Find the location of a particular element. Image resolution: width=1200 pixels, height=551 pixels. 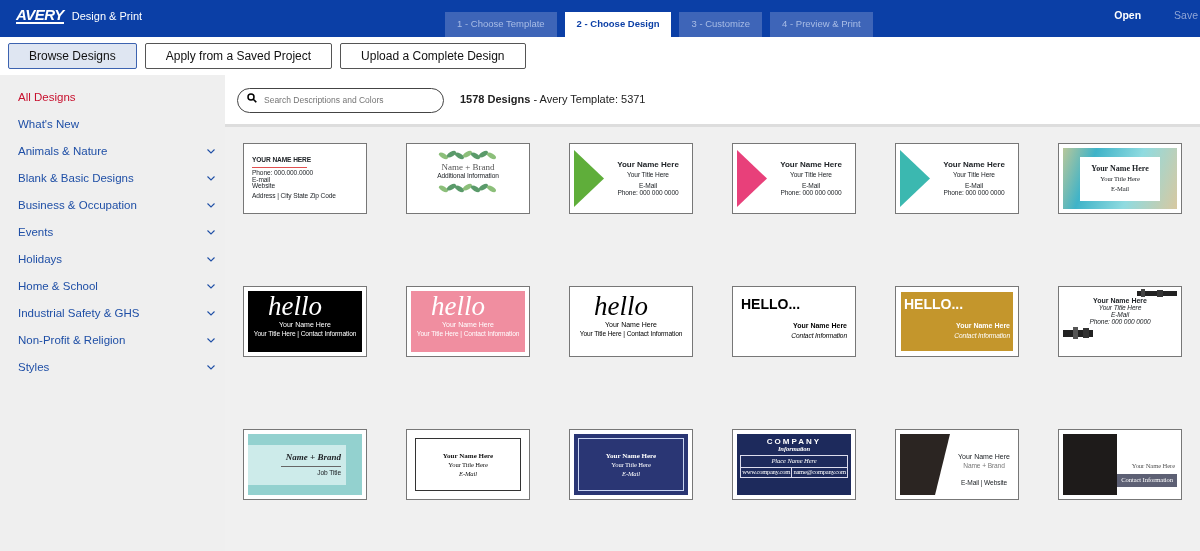

toolbar-button: Open is located at coordinates (1128, 16).